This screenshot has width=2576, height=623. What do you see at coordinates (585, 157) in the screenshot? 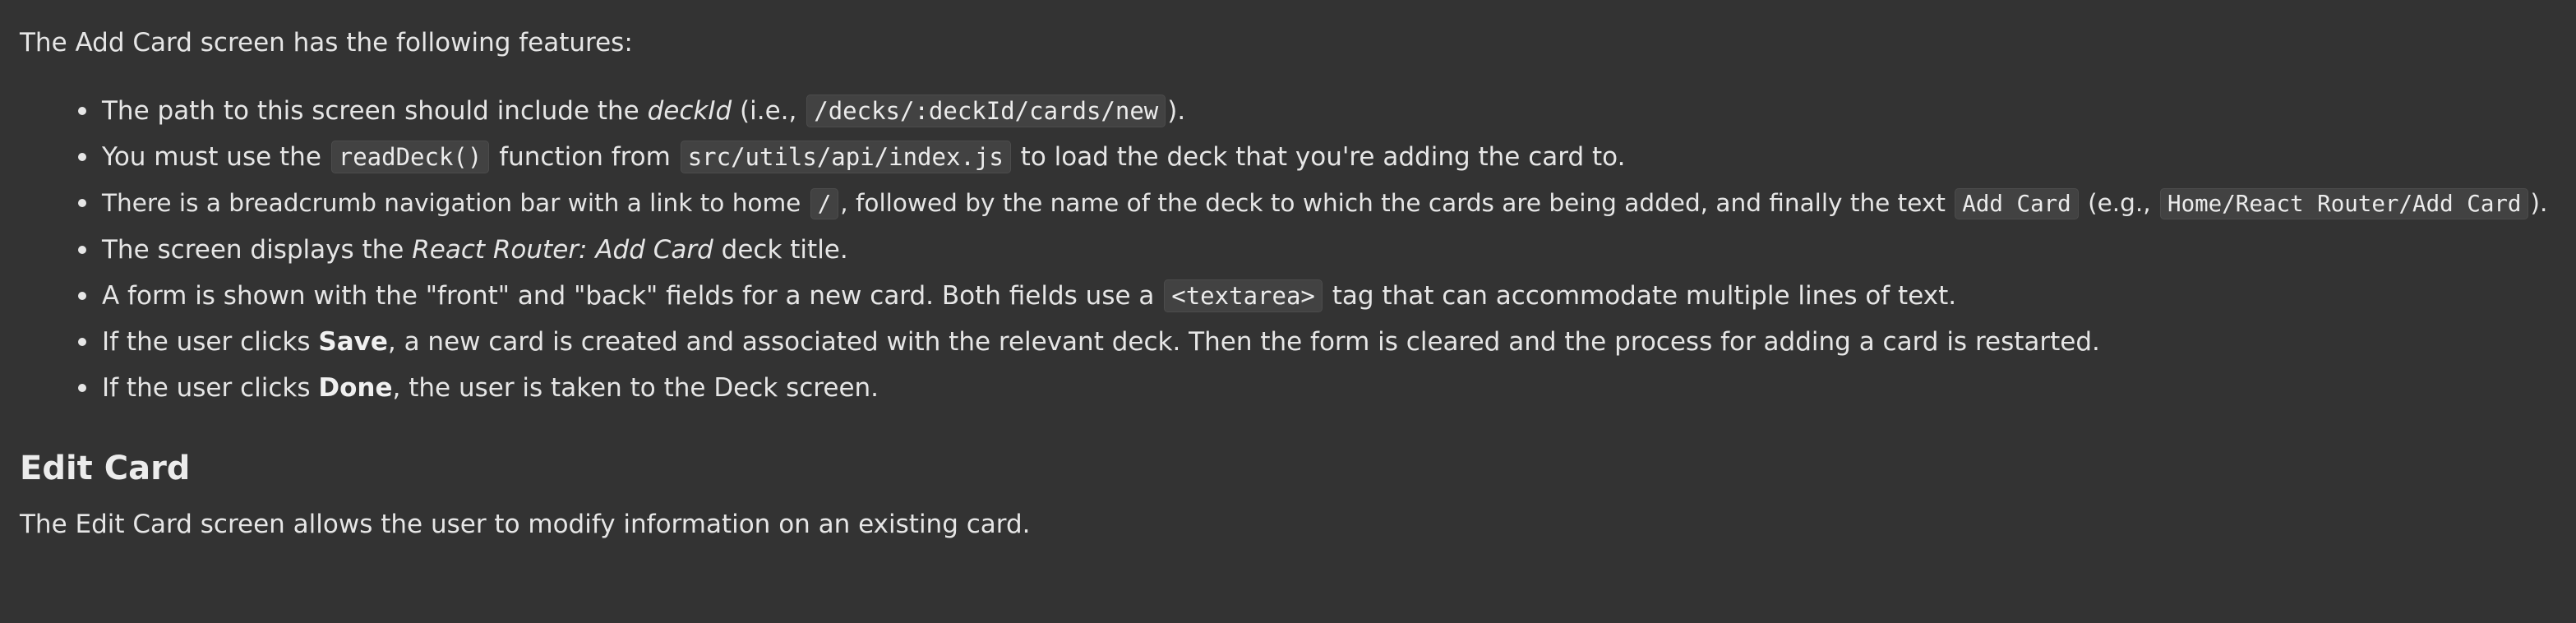
I see `text-segment: function from` at bounding box center [585, 157].